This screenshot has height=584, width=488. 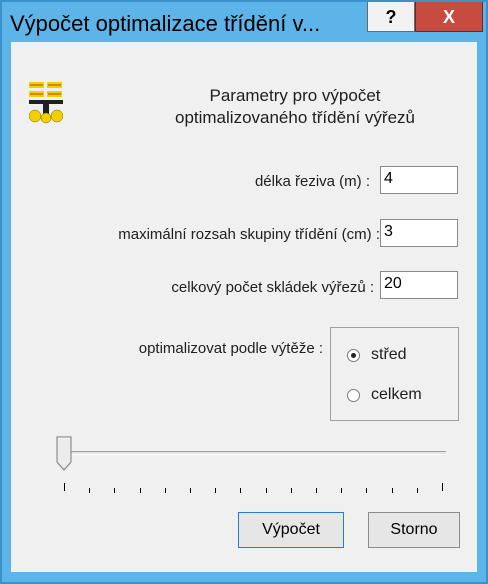 What do you see at coordinates (389, 354) in the screenshot?
I see `radio-label-stred: střed` at bounding box center [389, 354].